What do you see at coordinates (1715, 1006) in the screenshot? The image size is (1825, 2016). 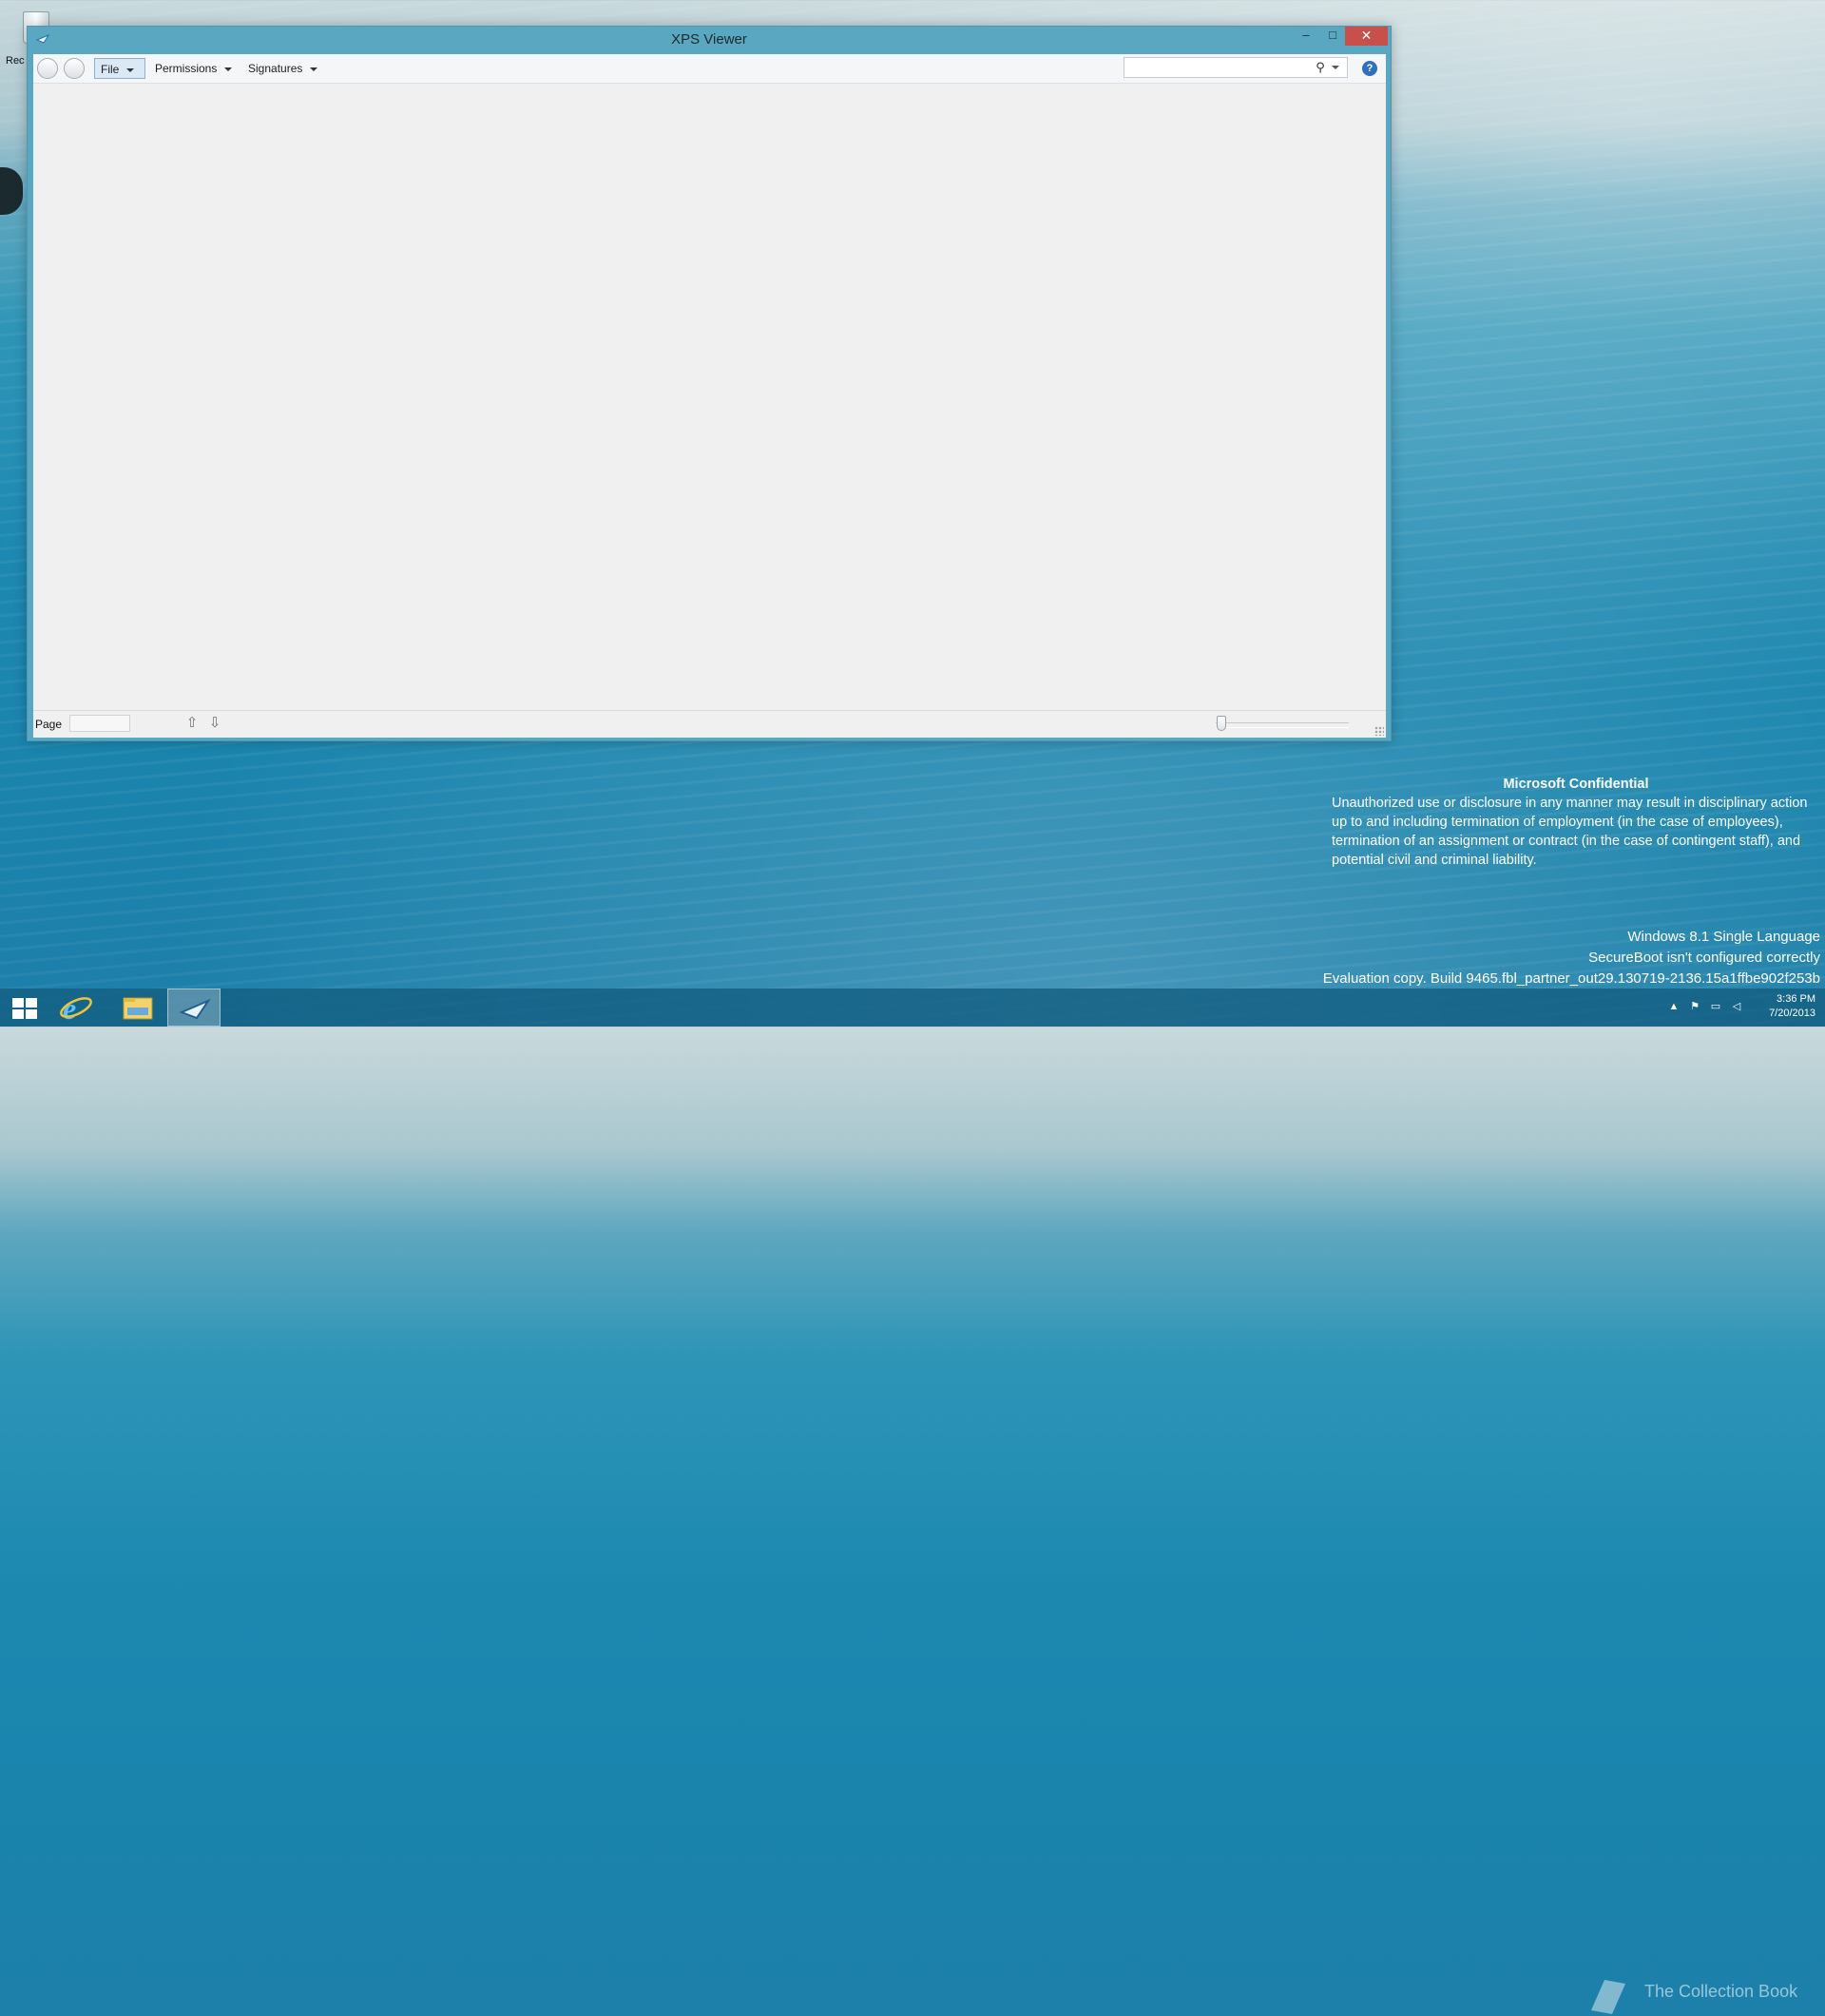 I see `network-icon: ▭` at bounding box center [1715, 1006].